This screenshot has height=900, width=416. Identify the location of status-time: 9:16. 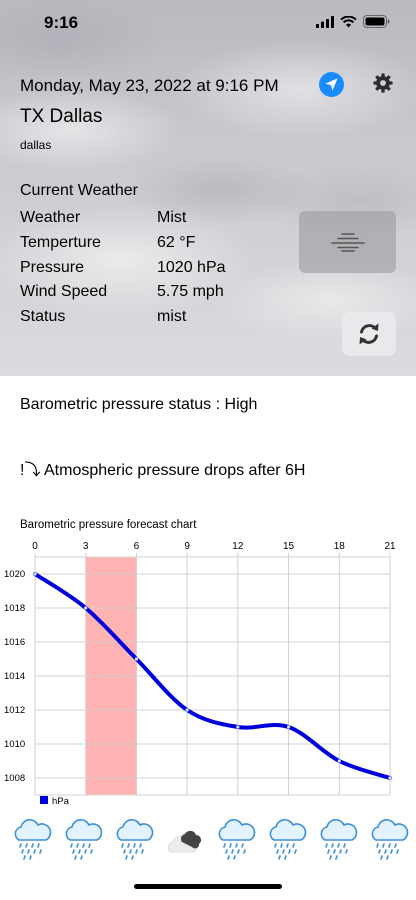
(61, 22).